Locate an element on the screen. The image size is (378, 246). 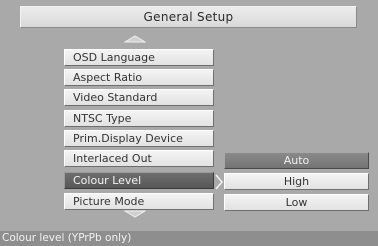
status-bar: Colour level (YPrPb only) is located at coordinates (189, 238).